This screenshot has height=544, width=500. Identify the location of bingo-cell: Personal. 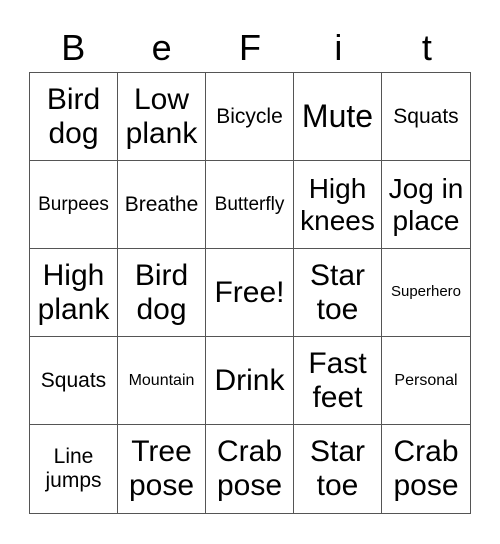
(426, 381).